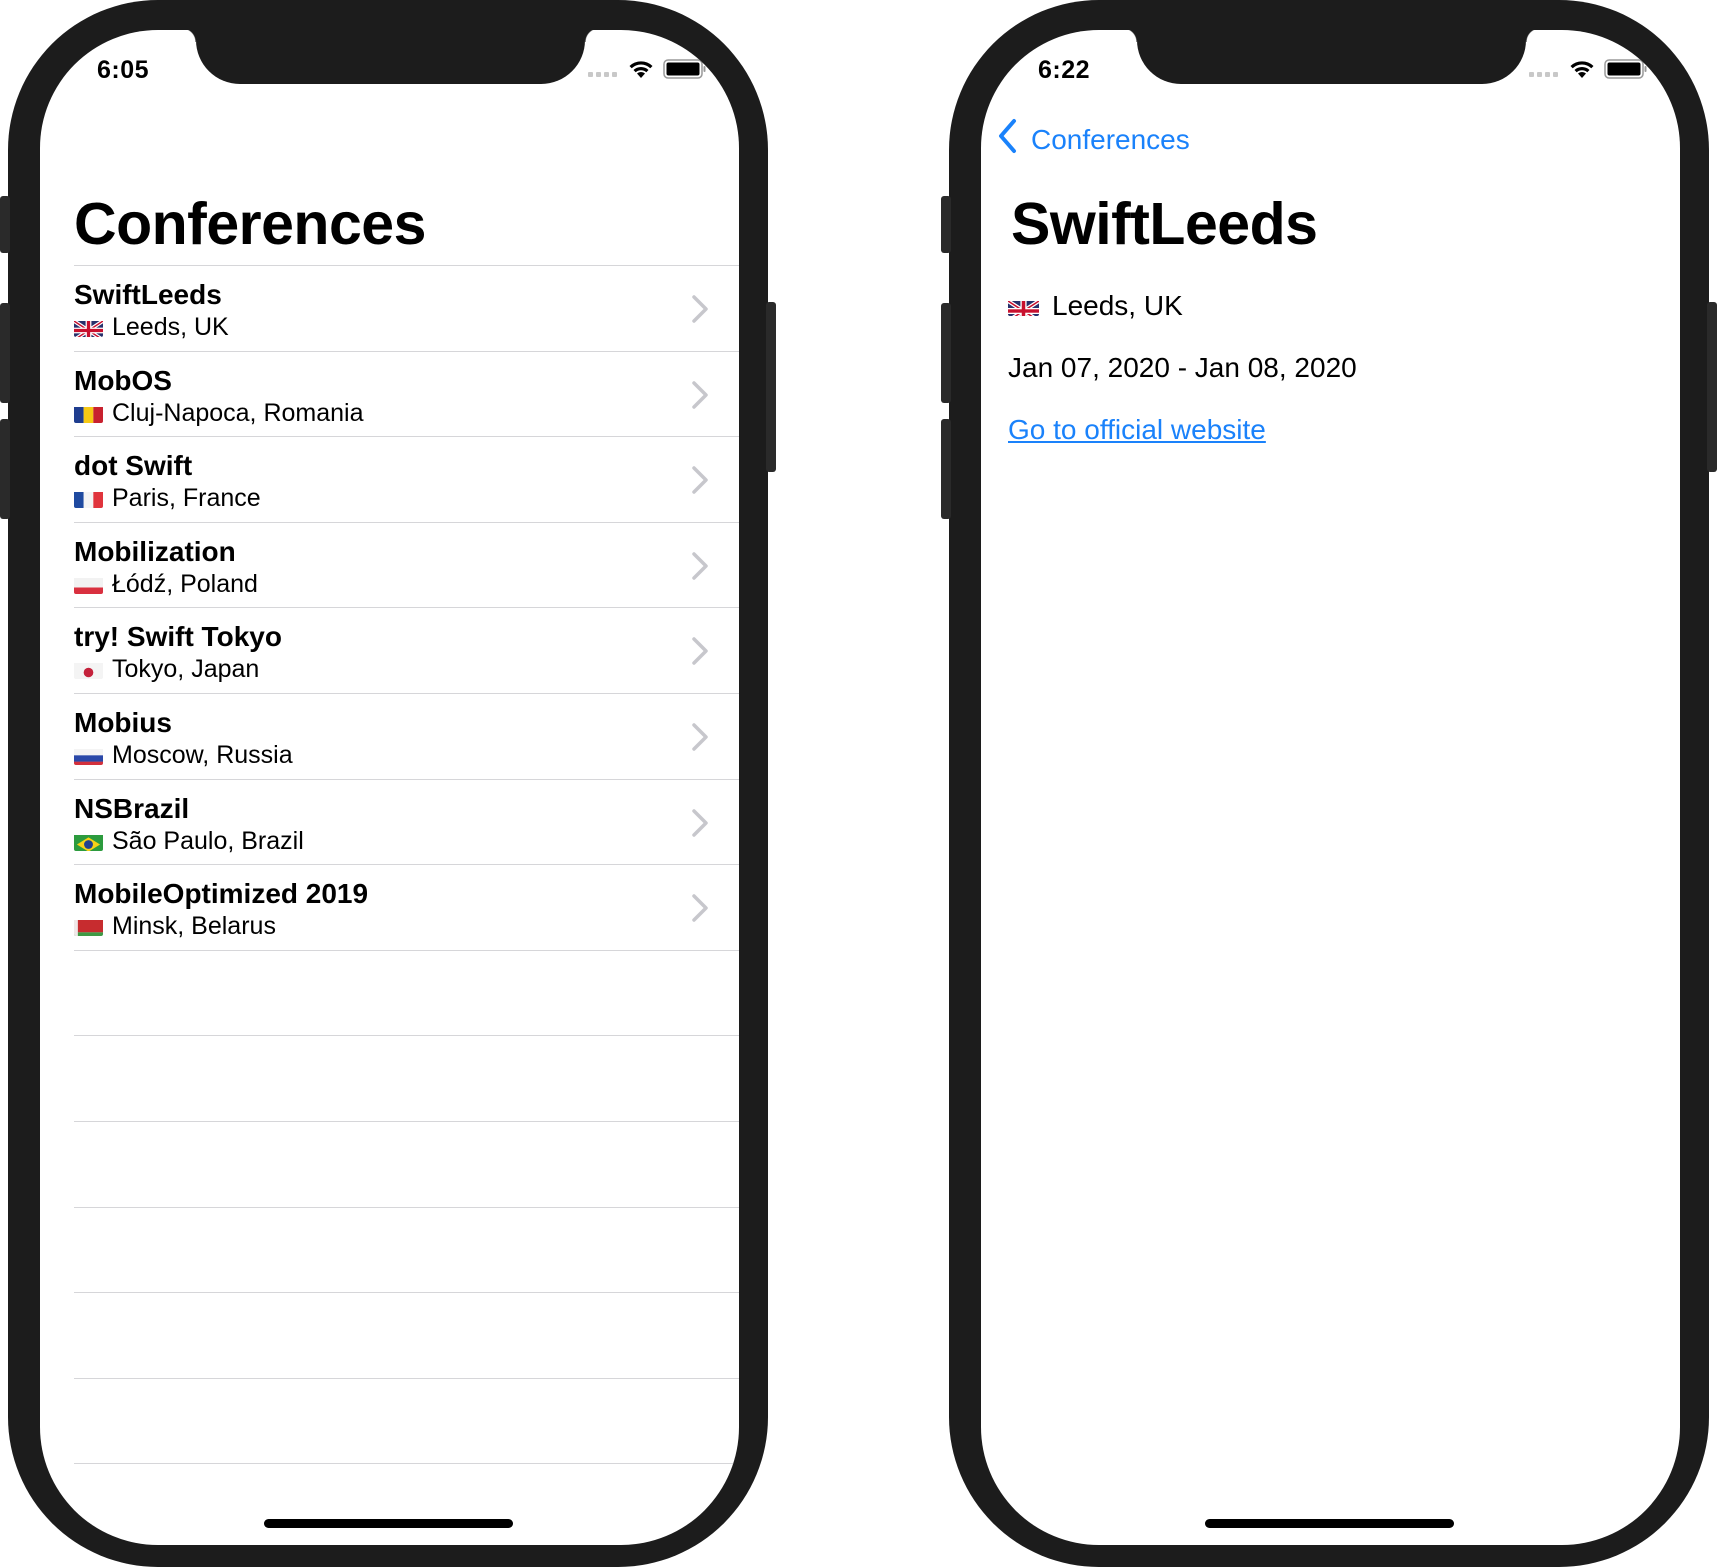 The image size is (1721, 1567). I want to click on location-text: Łódź, Poland, so click(185, 583).